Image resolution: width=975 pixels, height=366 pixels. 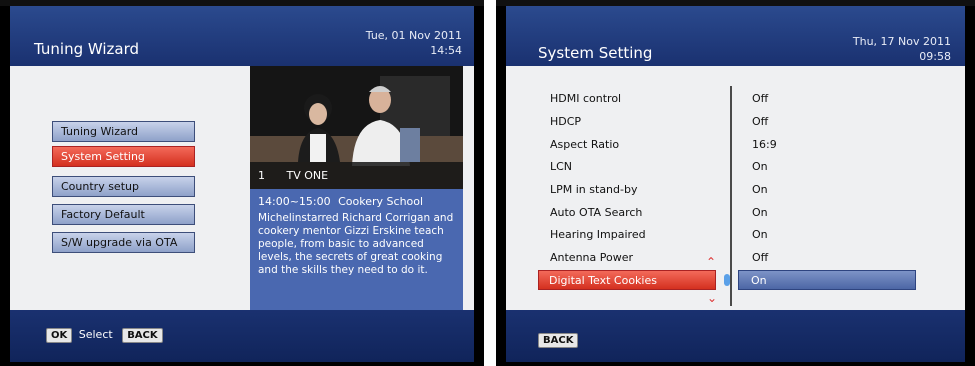 I want to click on page-title: System Setting, so click(x=595, y=53).